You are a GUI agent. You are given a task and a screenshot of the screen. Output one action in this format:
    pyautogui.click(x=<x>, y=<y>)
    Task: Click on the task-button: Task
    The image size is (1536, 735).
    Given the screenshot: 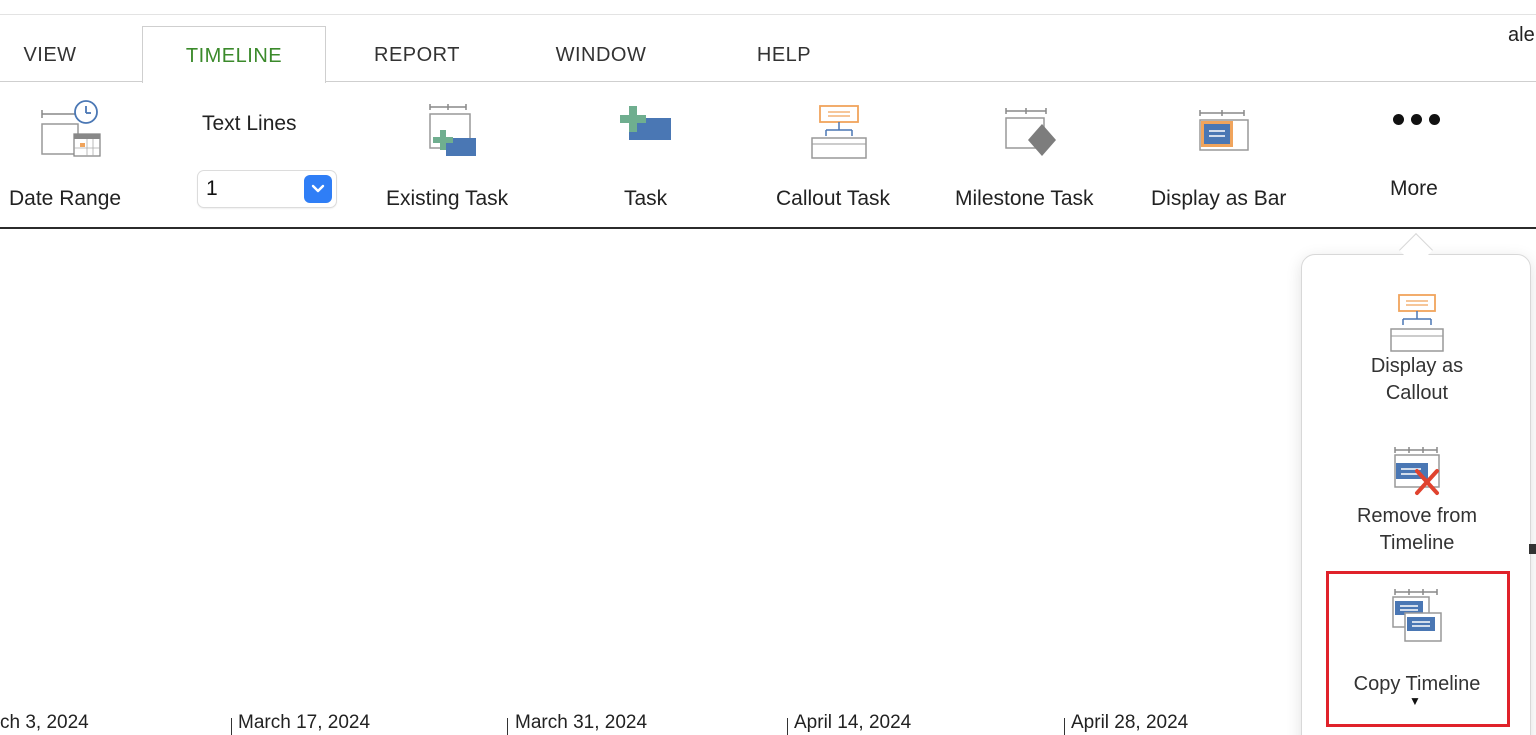 What is the action you would take?
    pyautogui.click(x=646, y=155)
    